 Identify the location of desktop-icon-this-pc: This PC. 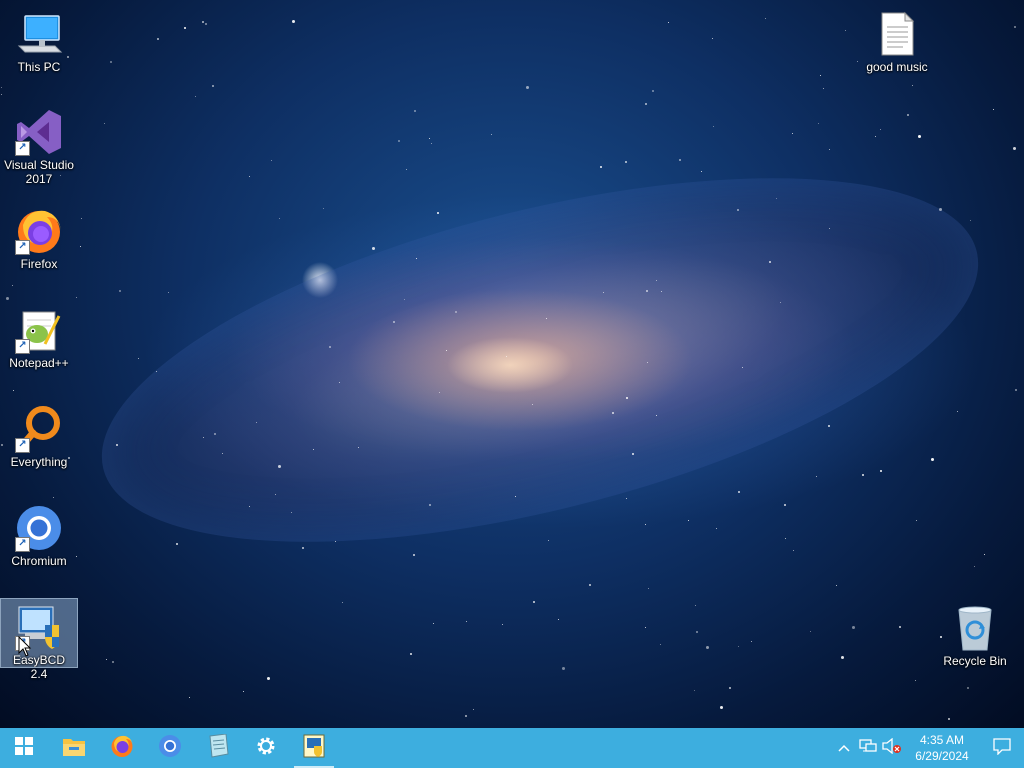
(39, 40).